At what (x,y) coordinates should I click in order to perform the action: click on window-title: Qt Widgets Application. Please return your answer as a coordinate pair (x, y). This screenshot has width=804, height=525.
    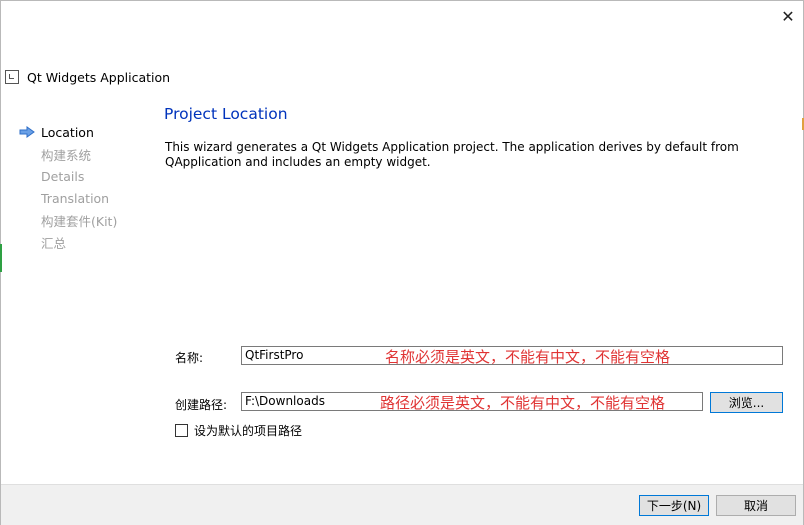
    Looking at the image, I should click on (99, 77).